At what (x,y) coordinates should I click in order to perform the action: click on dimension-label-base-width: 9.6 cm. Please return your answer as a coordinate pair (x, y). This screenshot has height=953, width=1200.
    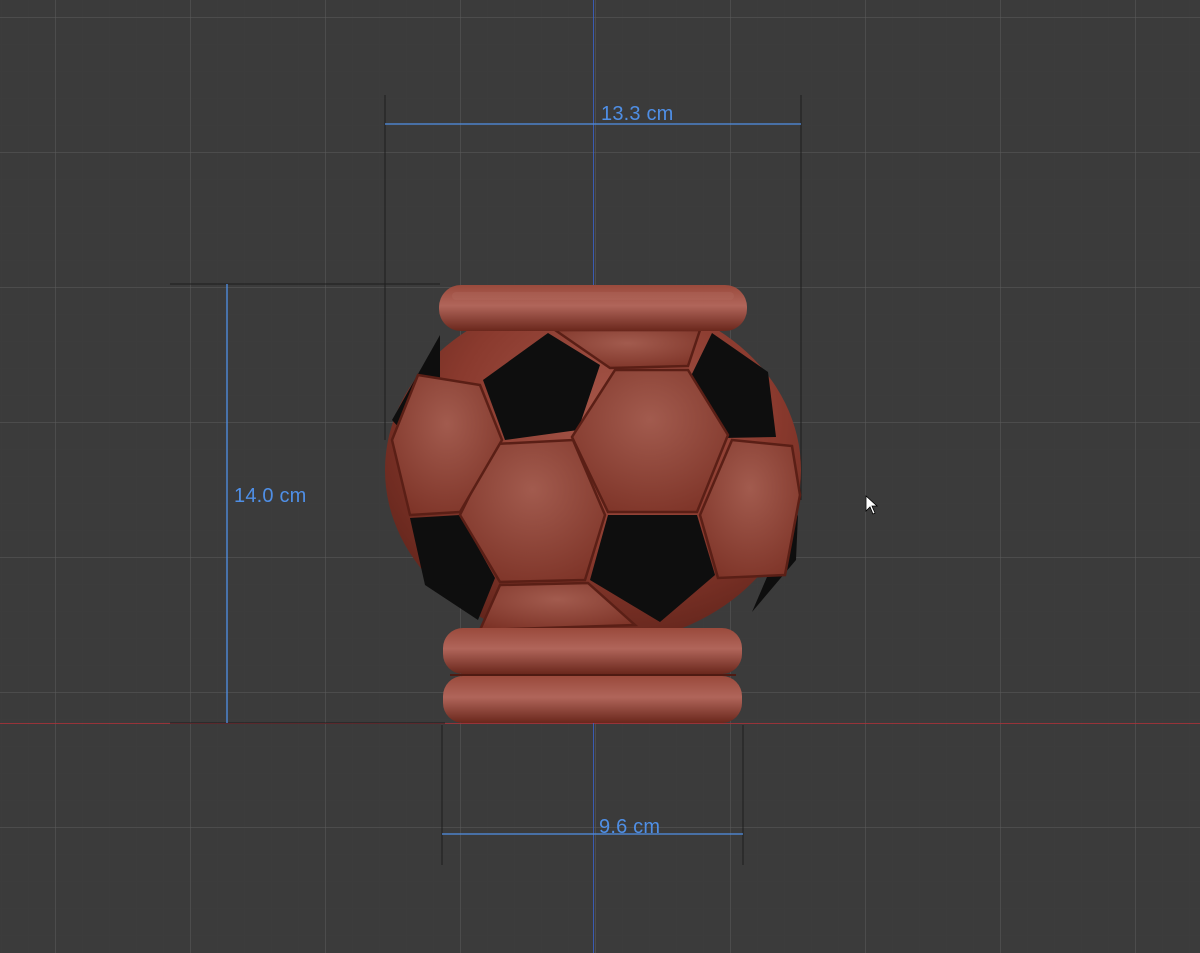
    Looking at the image, I should click on (630, 827).